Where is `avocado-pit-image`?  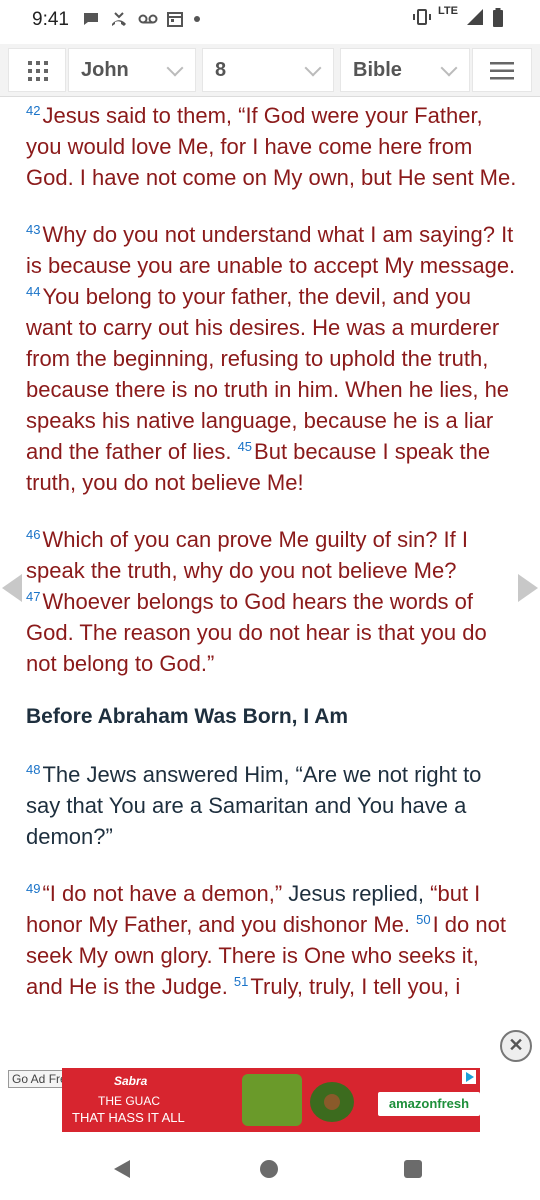 avocado-pit-image is located at coordinates (332, 1102).